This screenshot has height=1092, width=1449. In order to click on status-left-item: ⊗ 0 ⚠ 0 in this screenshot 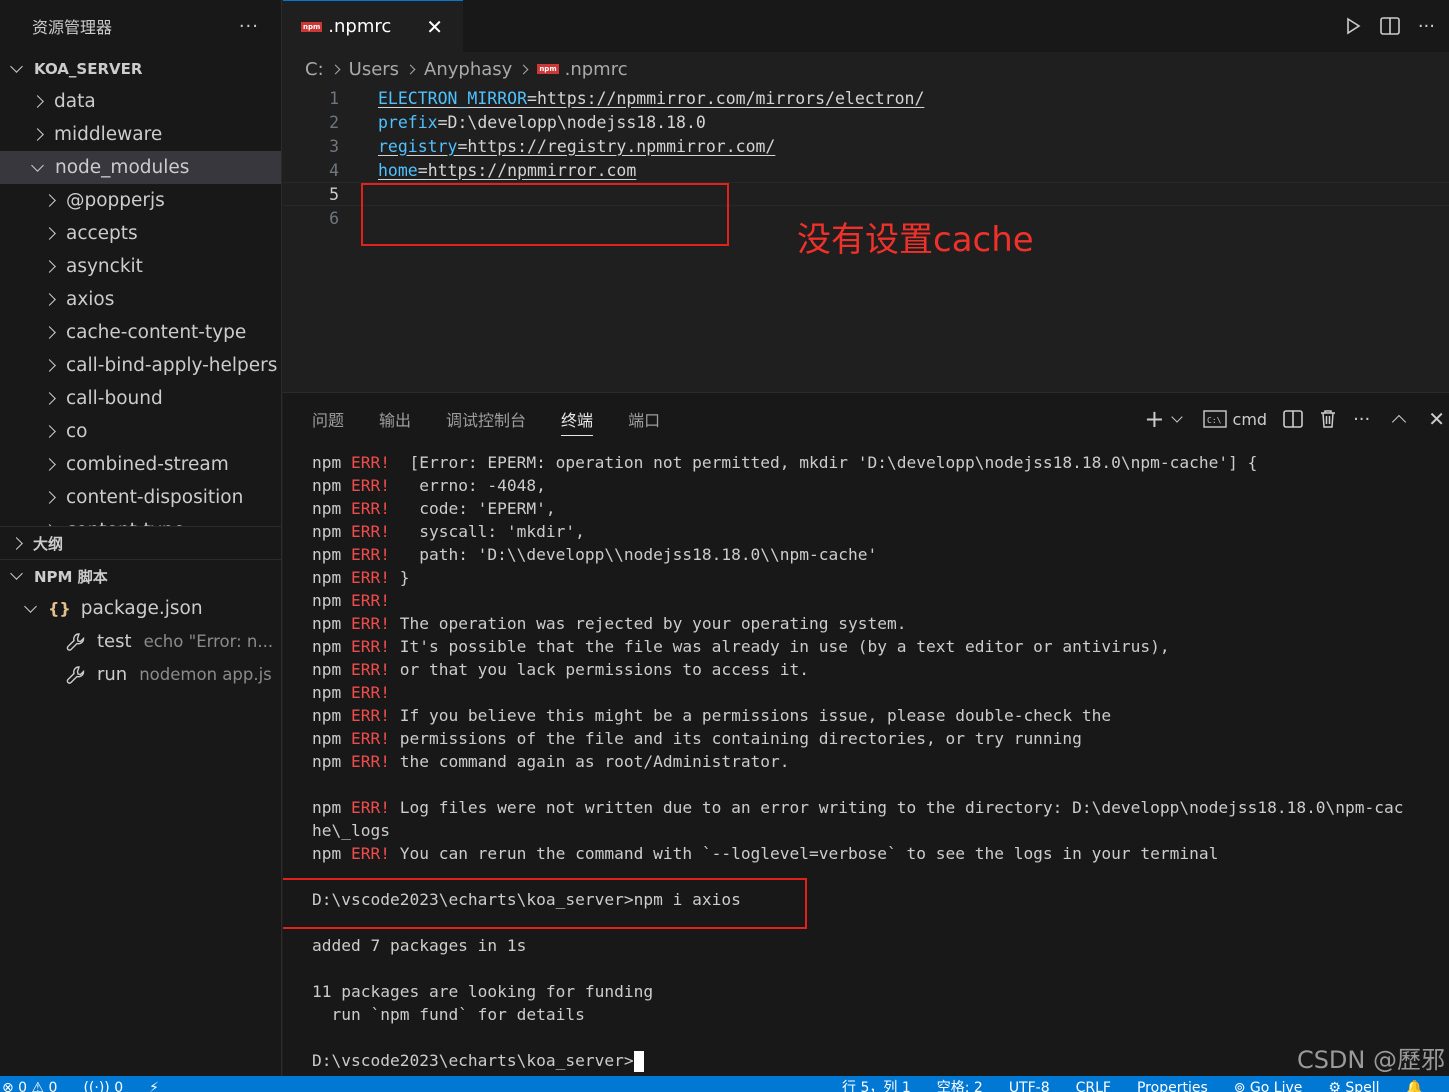, I will do `click(29, 1084)`.